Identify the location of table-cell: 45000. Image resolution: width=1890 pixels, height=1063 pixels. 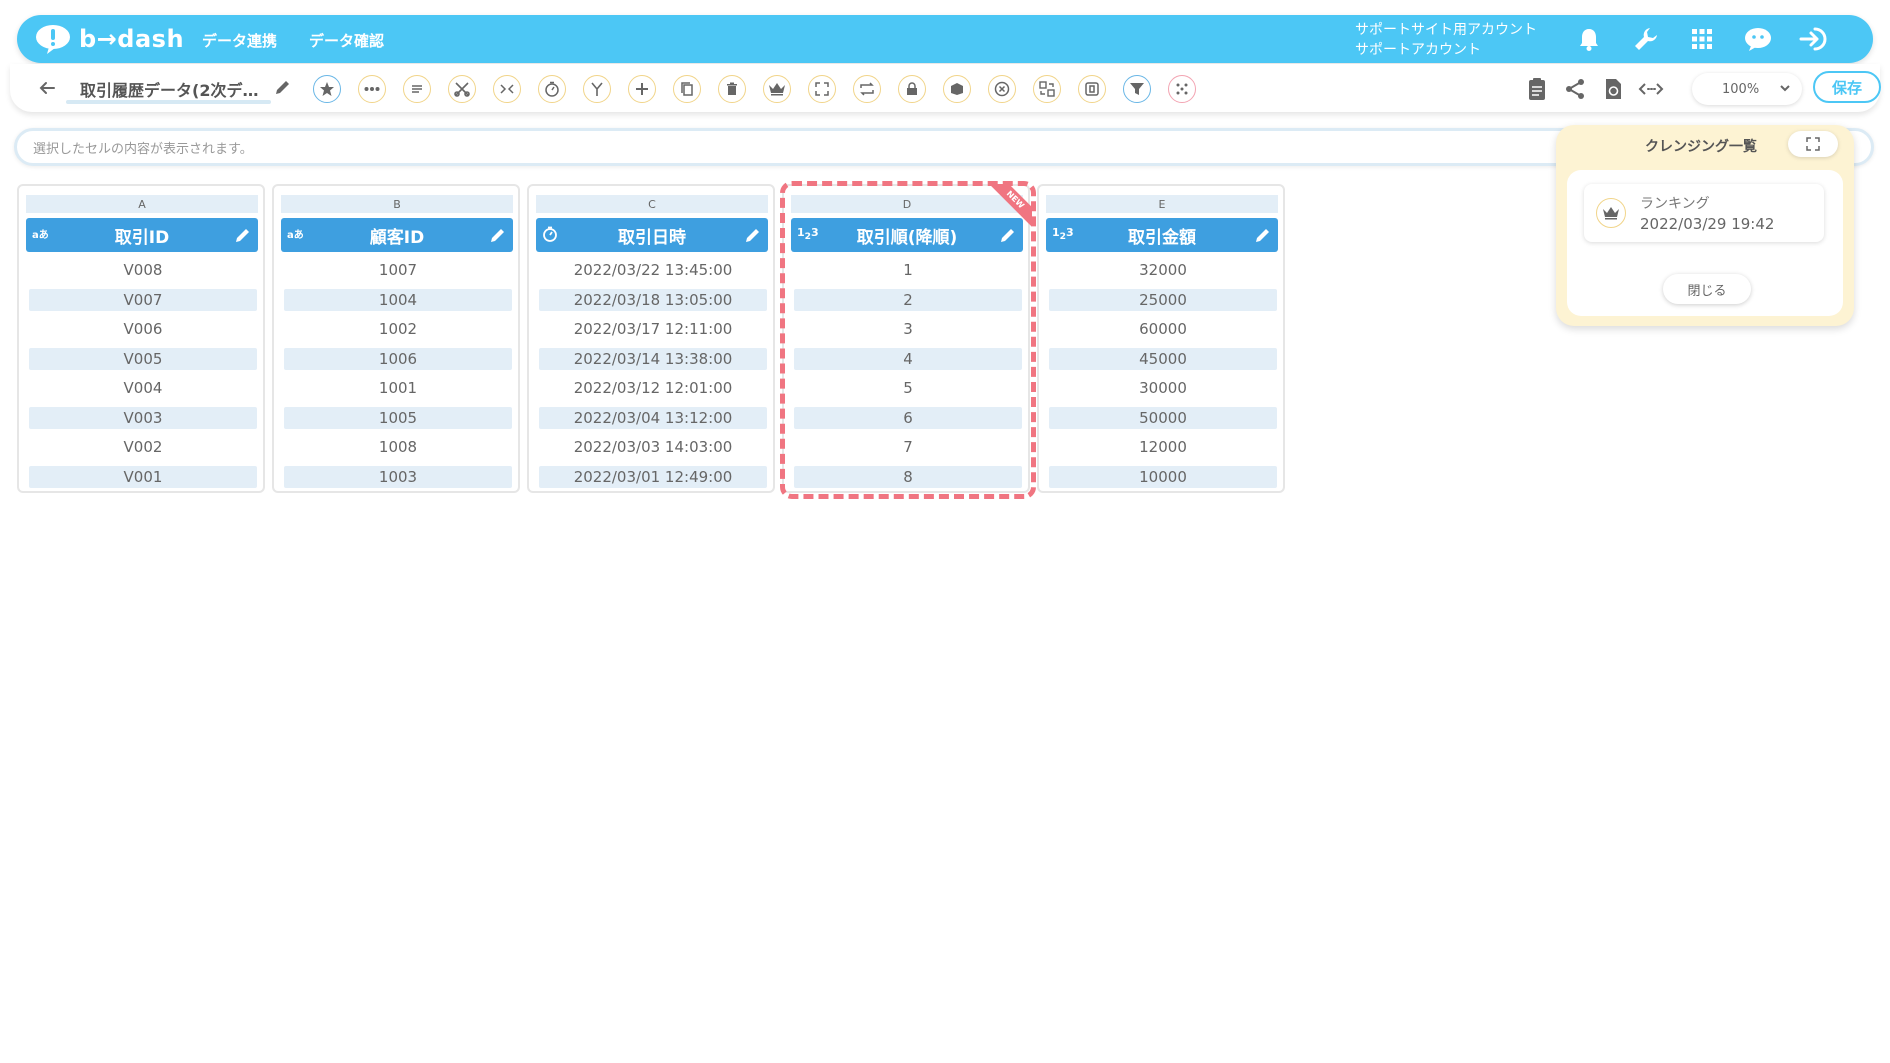
(1163, 358).